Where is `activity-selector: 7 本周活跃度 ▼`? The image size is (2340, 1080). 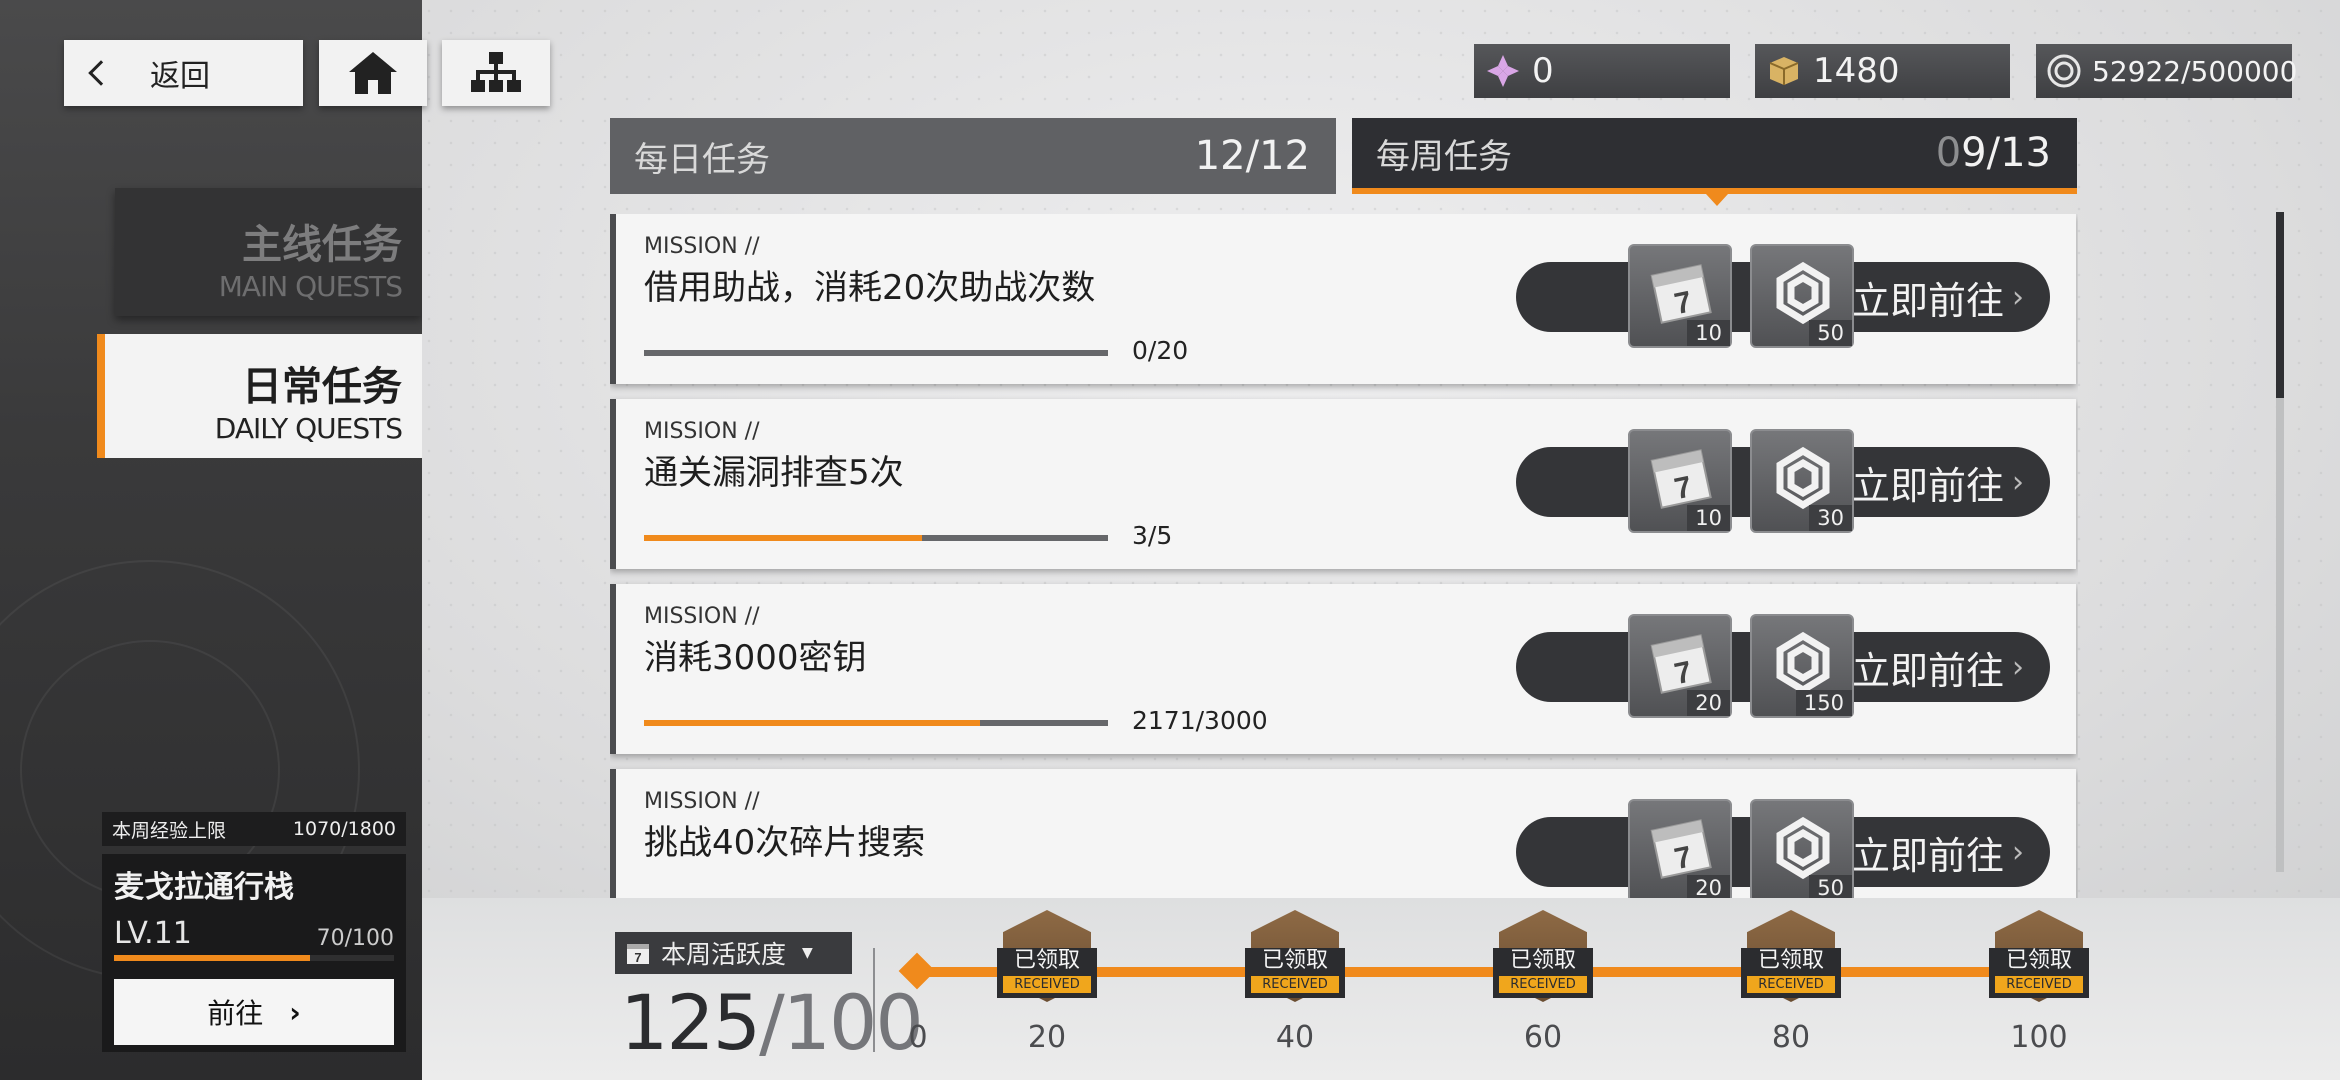
activity-selector: 7 本周活跃度 ▼ is located at coordinates (733, 953).